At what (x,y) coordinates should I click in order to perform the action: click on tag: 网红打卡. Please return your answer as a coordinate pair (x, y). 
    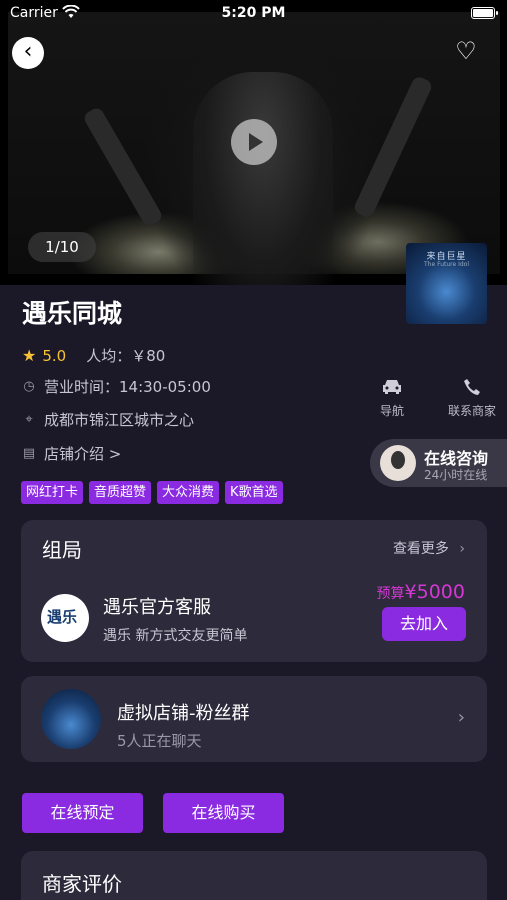
    Looking at the image, I should click on (52, 492).